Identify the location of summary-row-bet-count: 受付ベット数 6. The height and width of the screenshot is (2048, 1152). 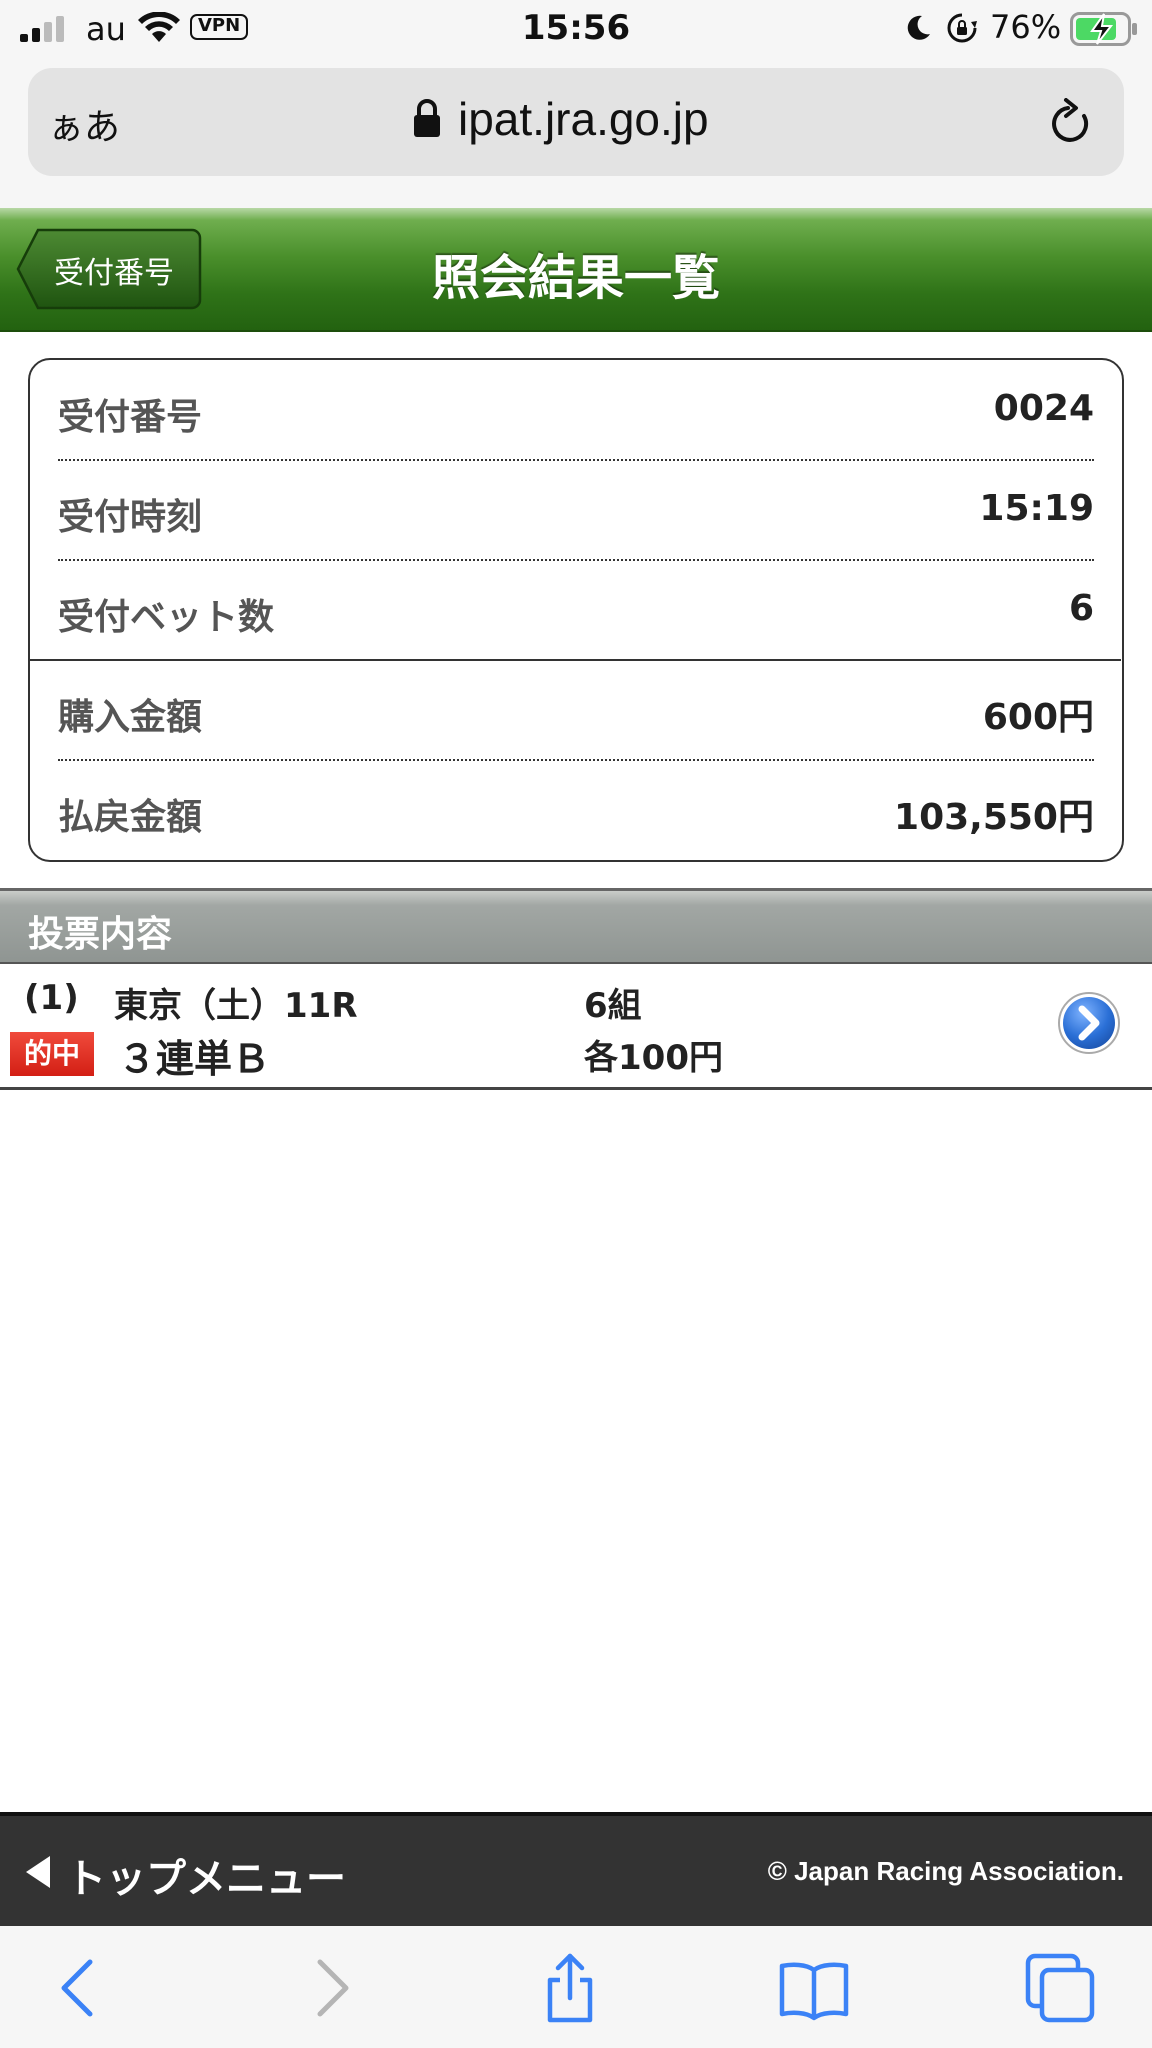
(576, 610).